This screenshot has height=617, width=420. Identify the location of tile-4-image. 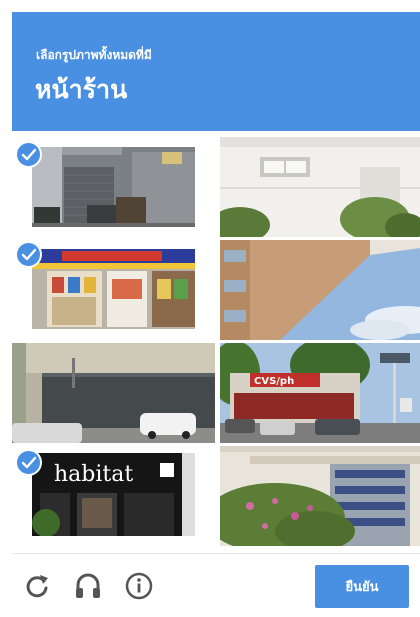
(320, 290).